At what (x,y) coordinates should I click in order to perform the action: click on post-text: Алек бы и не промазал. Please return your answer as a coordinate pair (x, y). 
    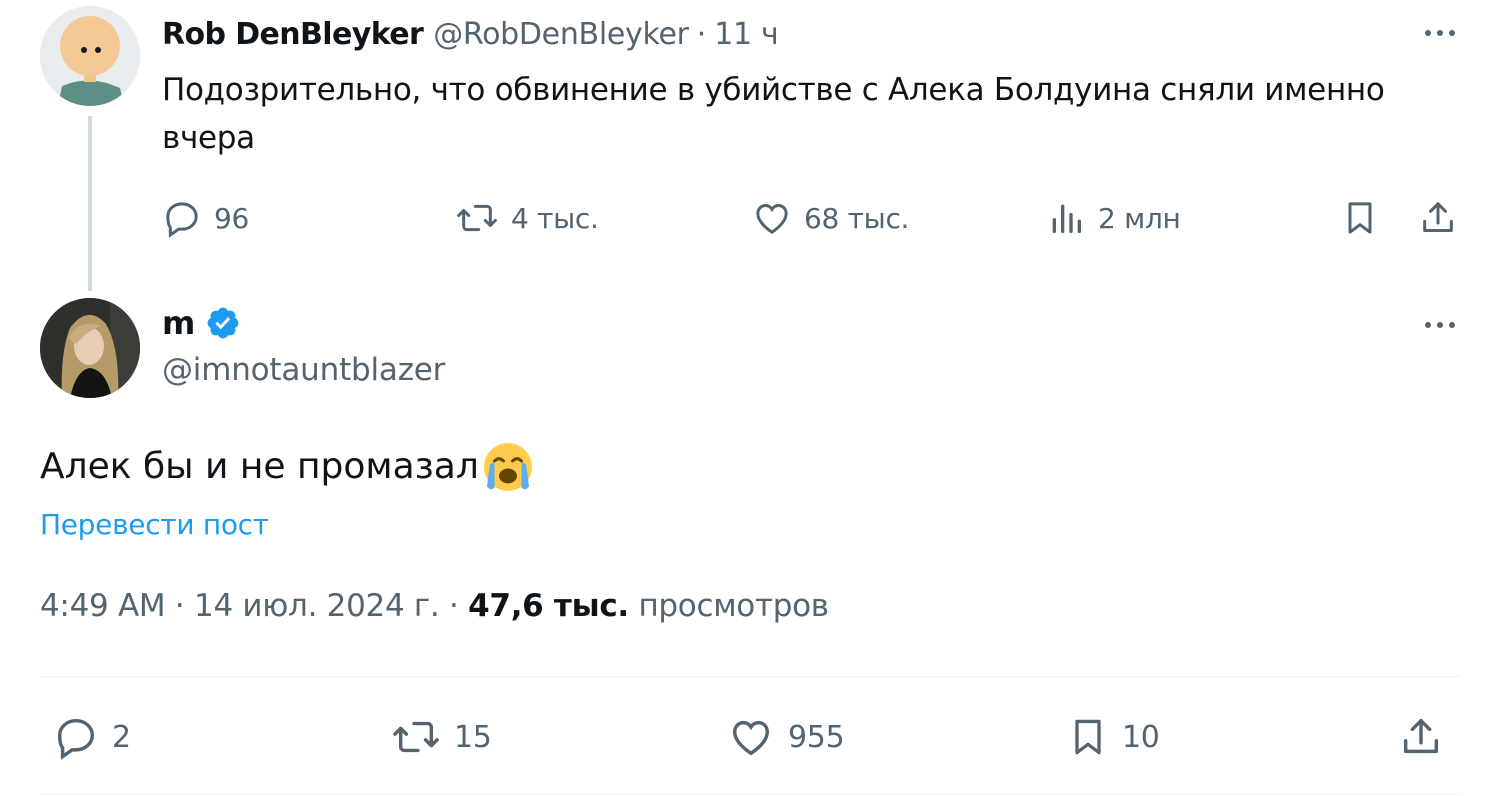
    Looking at the image, I should click on (259, 466).